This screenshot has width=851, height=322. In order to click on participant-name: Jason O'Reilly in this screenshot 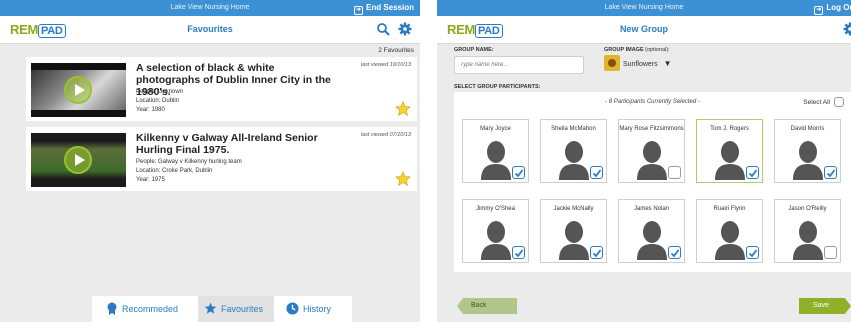, I will do `click(807, 209)`.